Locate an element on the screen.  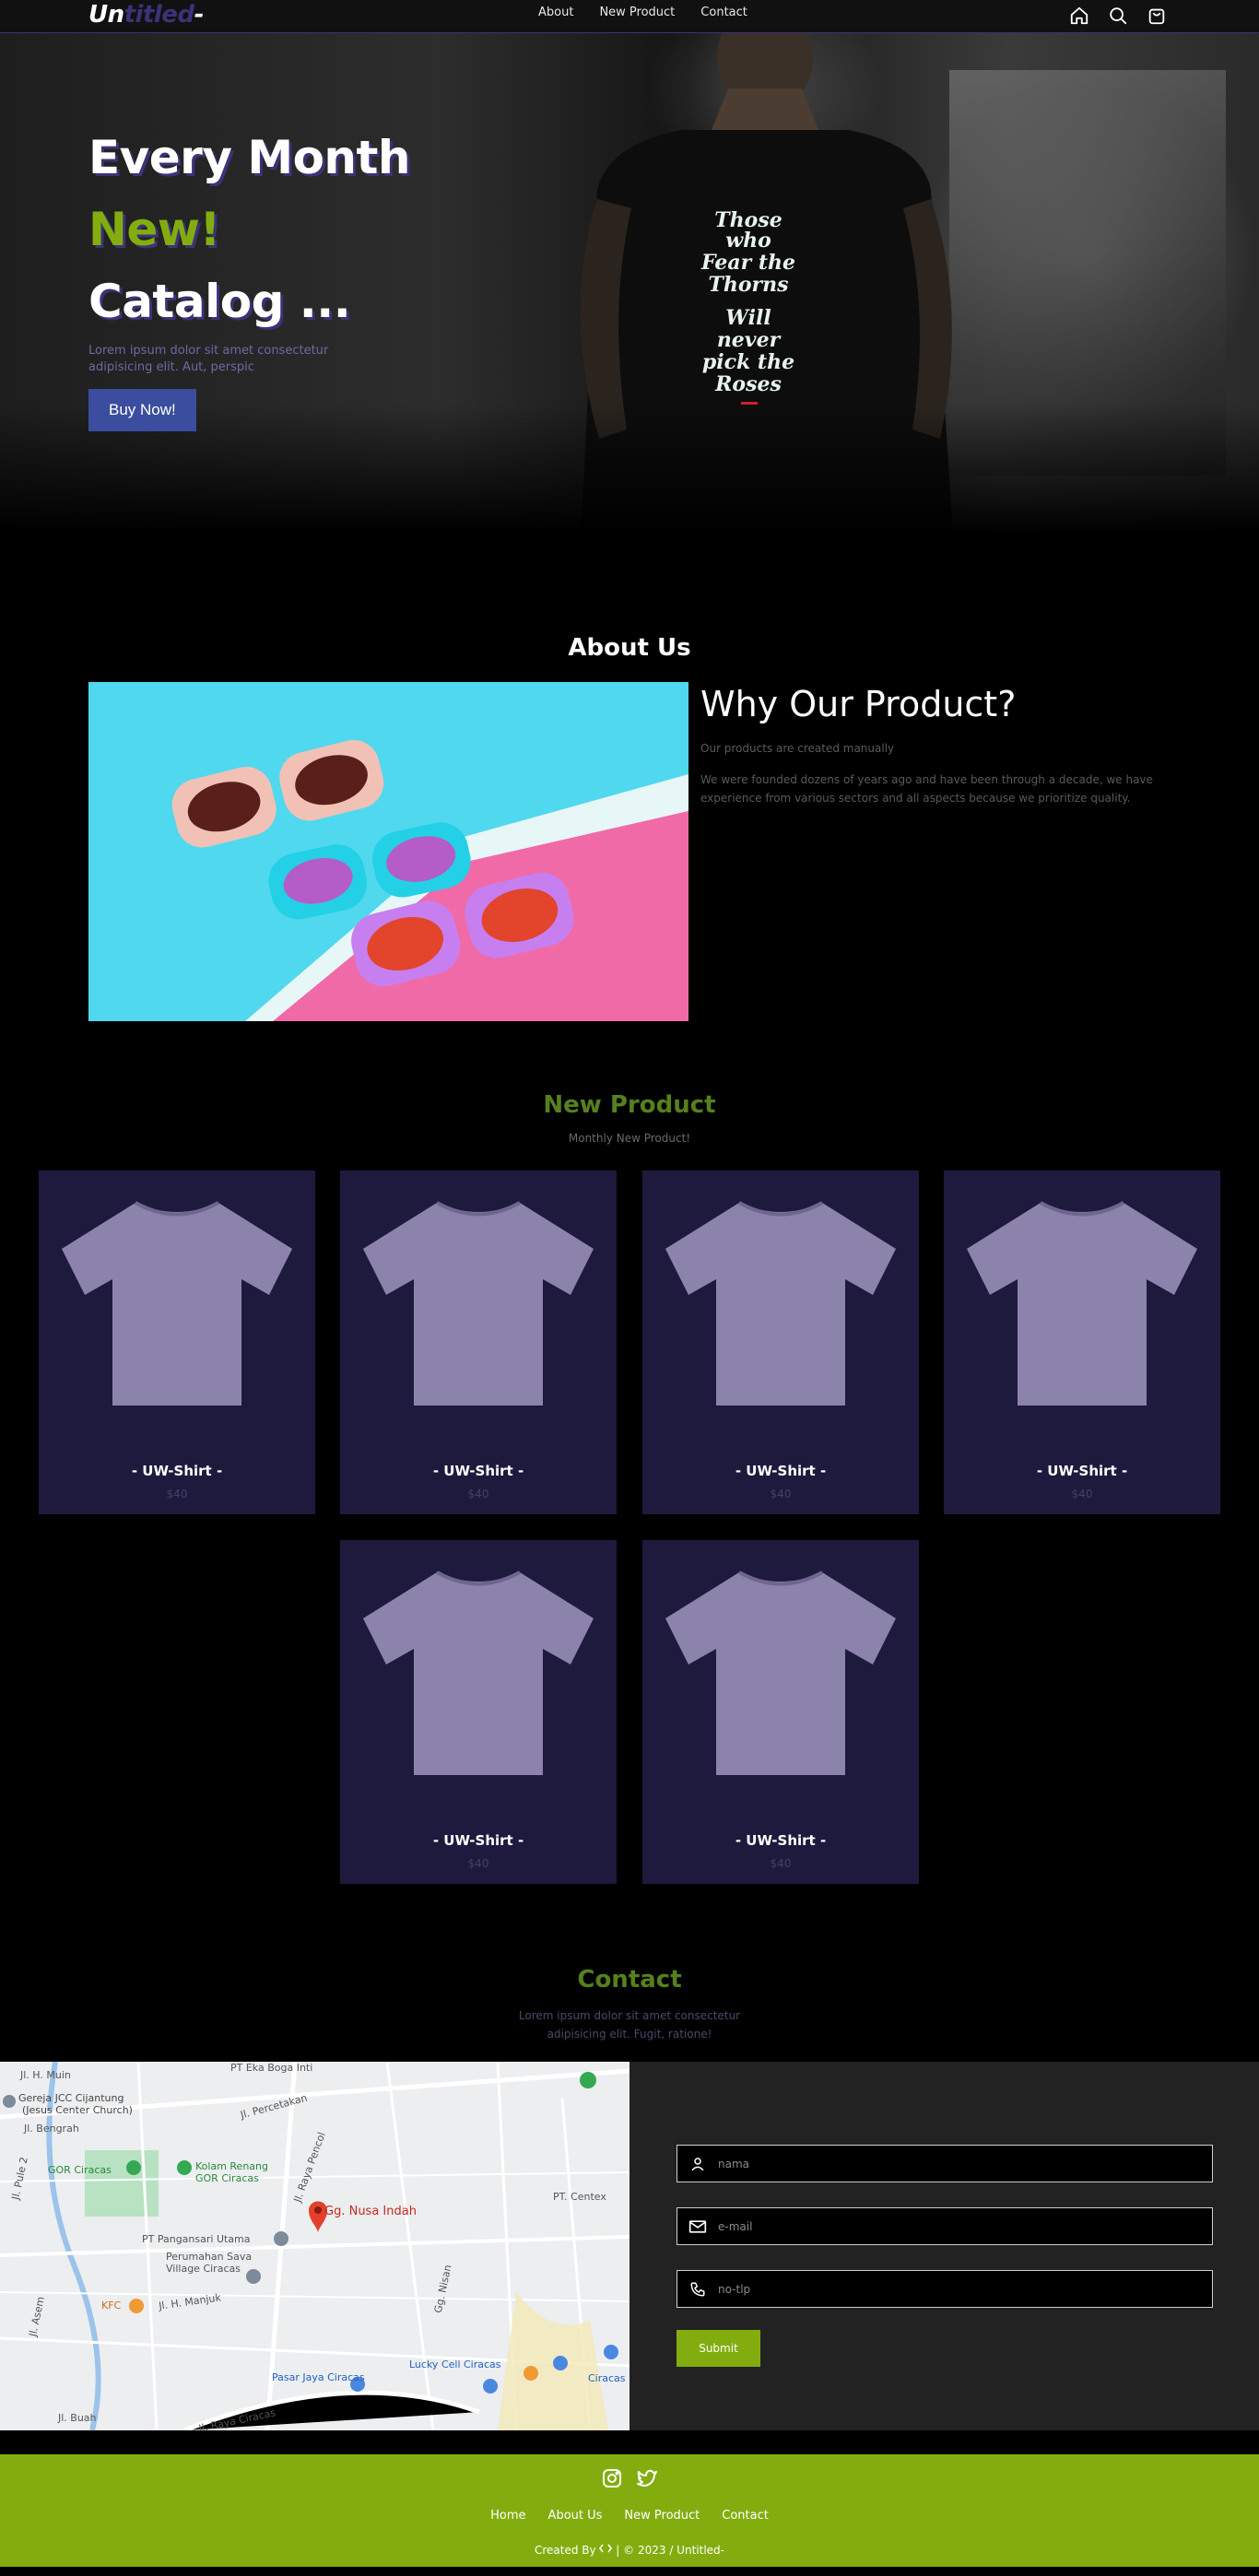
footer-link-contact: Contact is located at coordinates (745, 2516).